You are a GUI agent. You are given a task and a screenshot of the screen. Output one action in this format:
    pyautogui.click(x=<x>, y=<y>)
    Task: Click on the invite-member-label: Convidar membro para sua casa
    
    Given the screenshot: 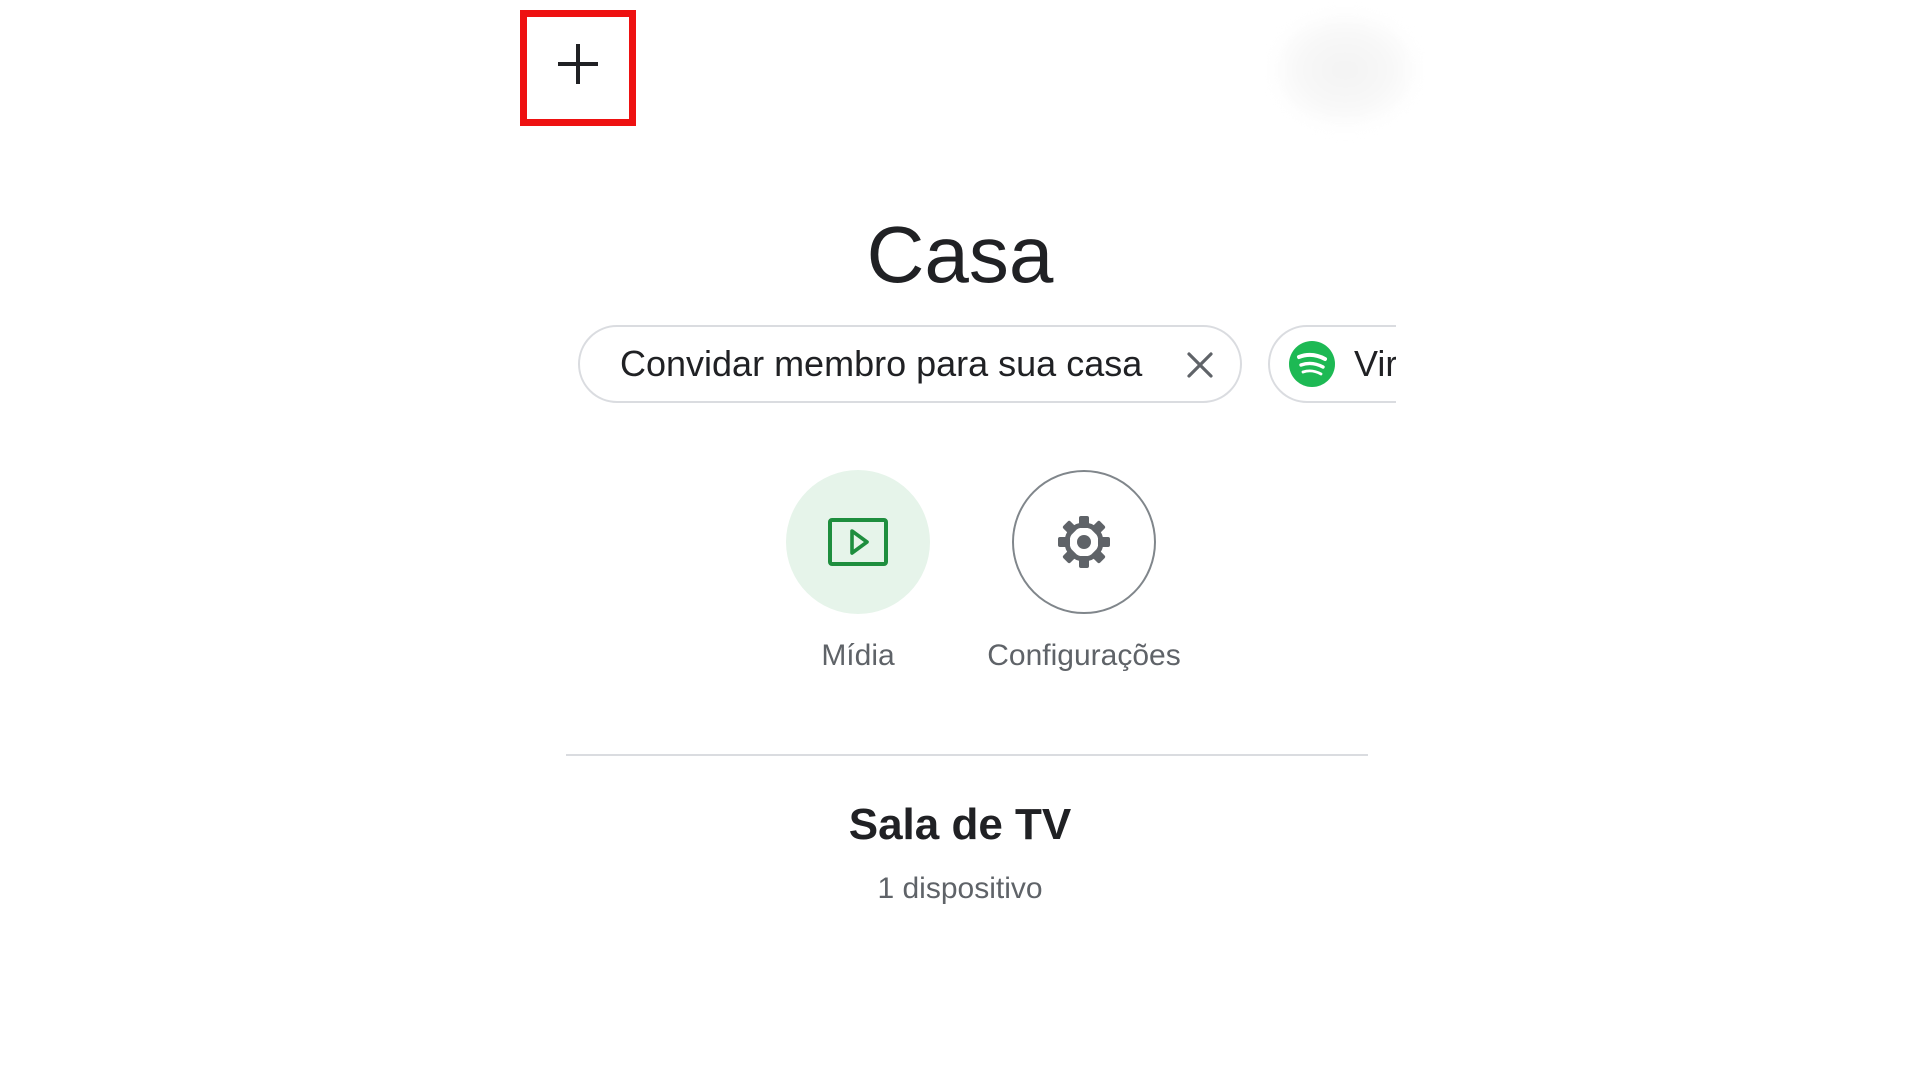 What is the action you would take?
    pyautogui.click(x=881, y=363)
    